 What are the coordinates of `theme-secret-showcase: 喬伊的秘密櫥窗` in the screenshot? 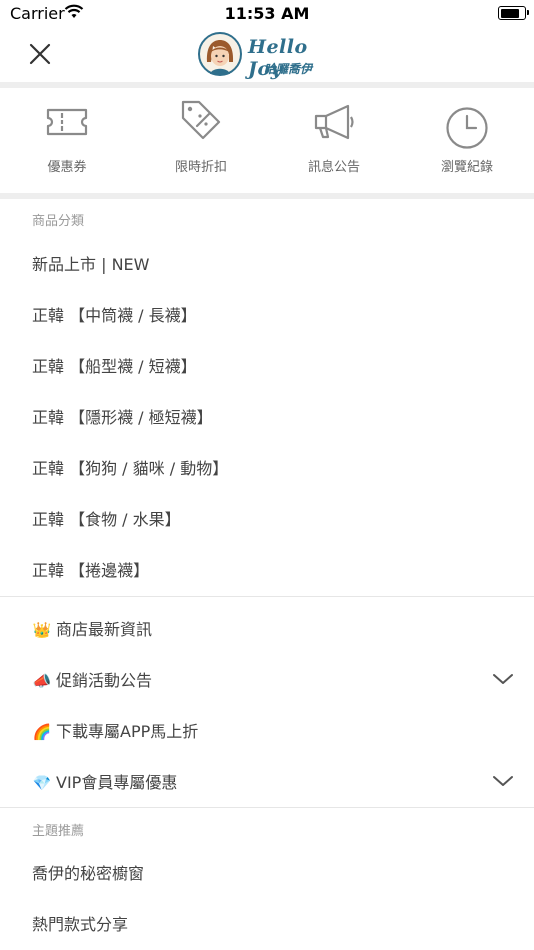 It's located at (267, 872).